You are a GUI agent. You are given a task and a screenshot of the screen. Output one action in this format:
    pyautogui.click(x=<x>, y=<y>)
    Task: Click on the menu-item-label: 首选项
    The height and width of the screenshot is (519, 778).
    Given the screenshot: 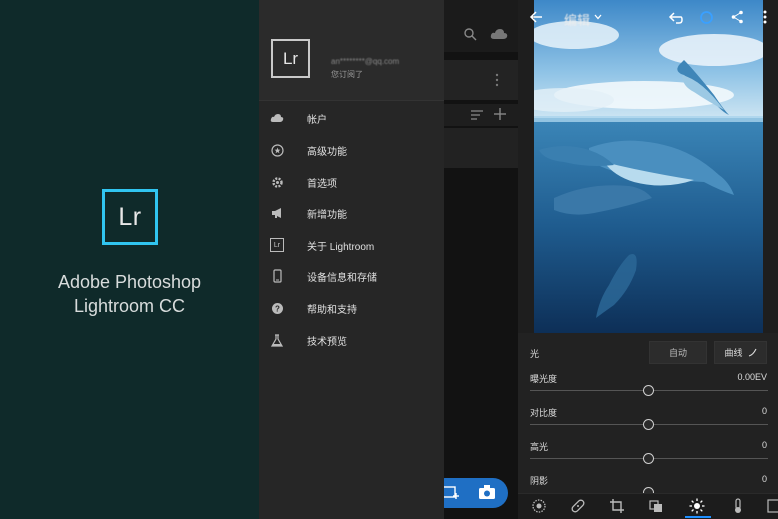 What is the action you would take?
    pyautogui.click(x=322, y=184)
    